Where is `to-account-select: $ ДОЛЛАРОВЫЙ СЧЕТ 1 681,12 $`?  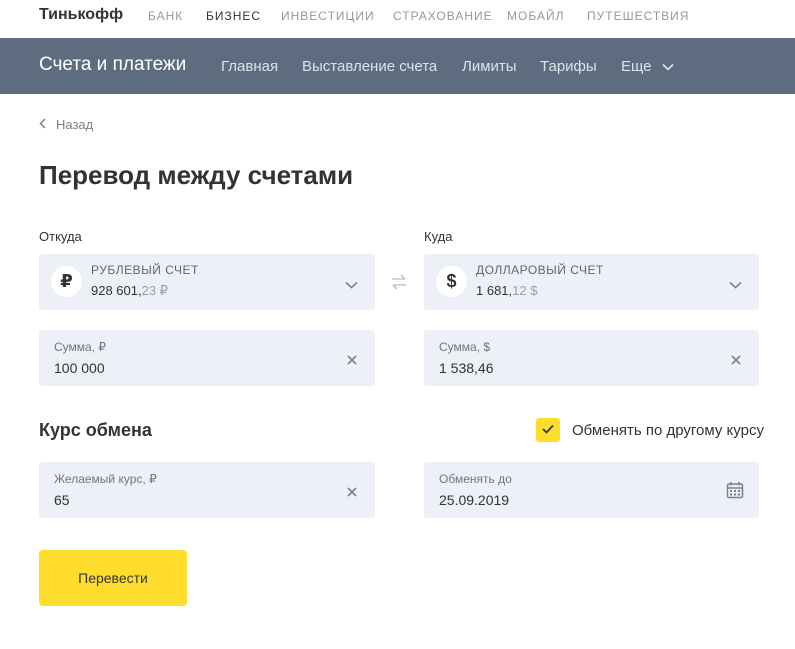 to-account-select: $ ДОЛЛАРОВЫЙ СЧЕТ 1 681,12 $ is located at coordinates (591, 282).